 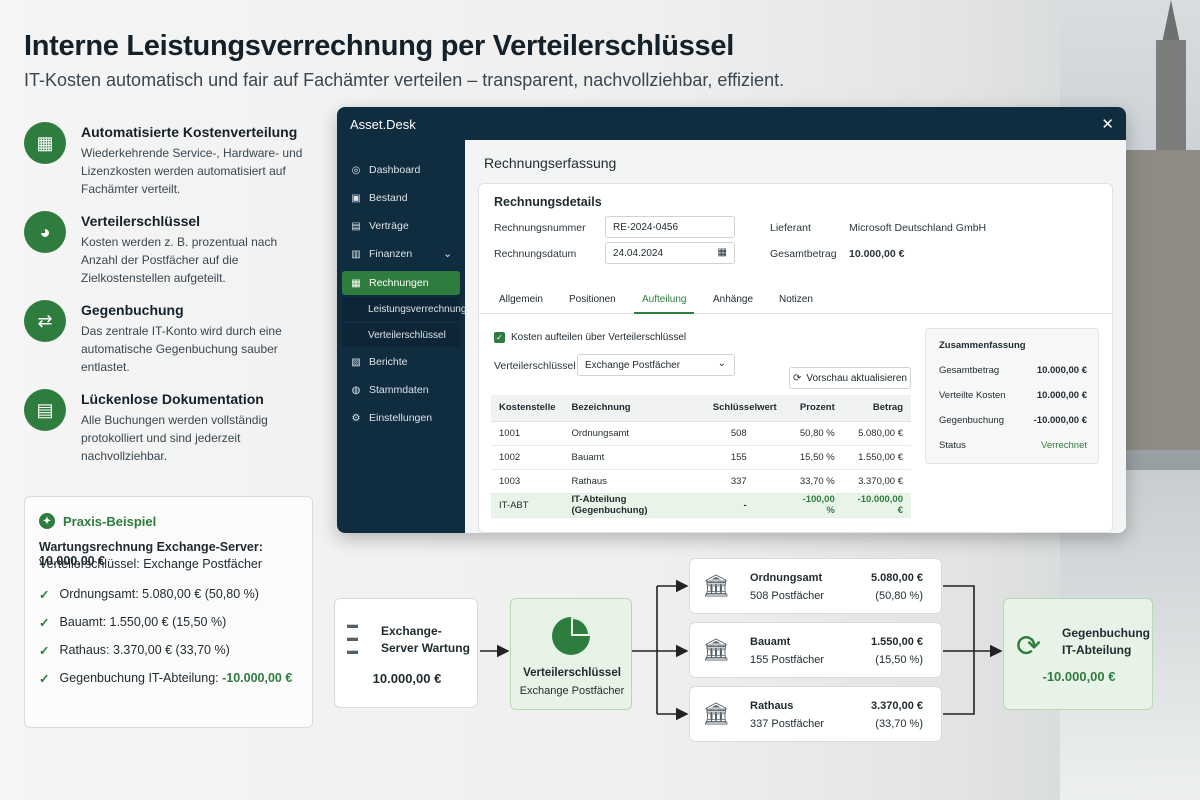 What do you see at coordinates (634, 408) in the screenshot?
I see `column-header: Bezeichnung` at bounding box center [634, 408].